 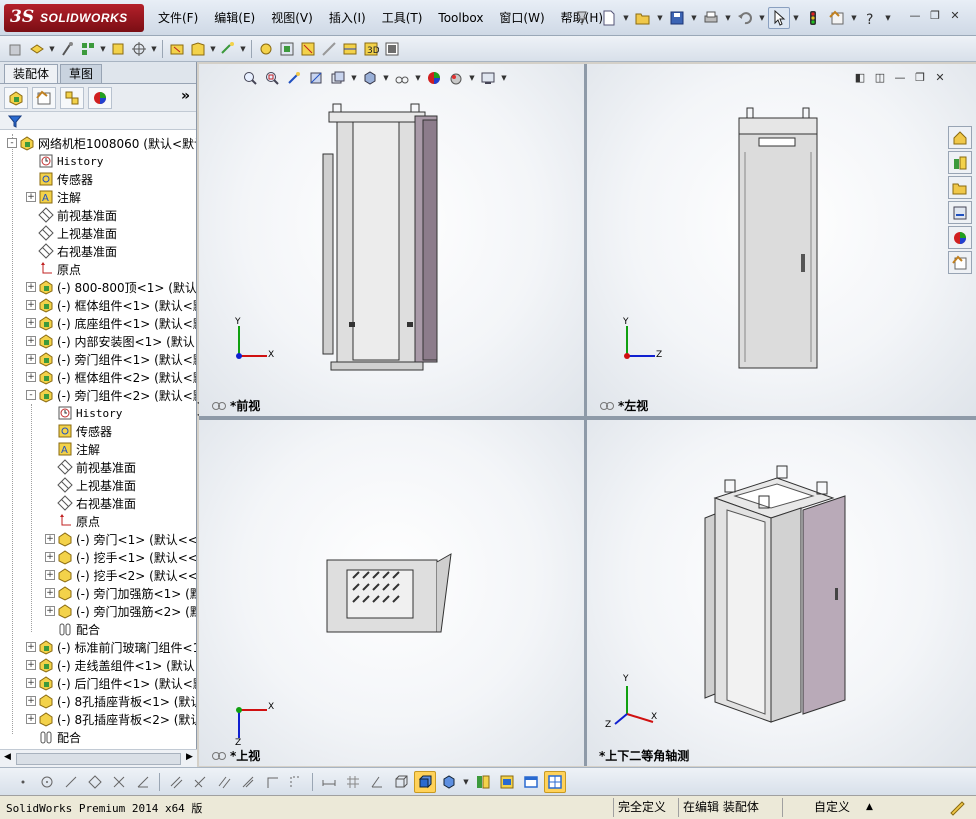 I want to click on zoom-to-fit-icon, so click(x=250, y=78).